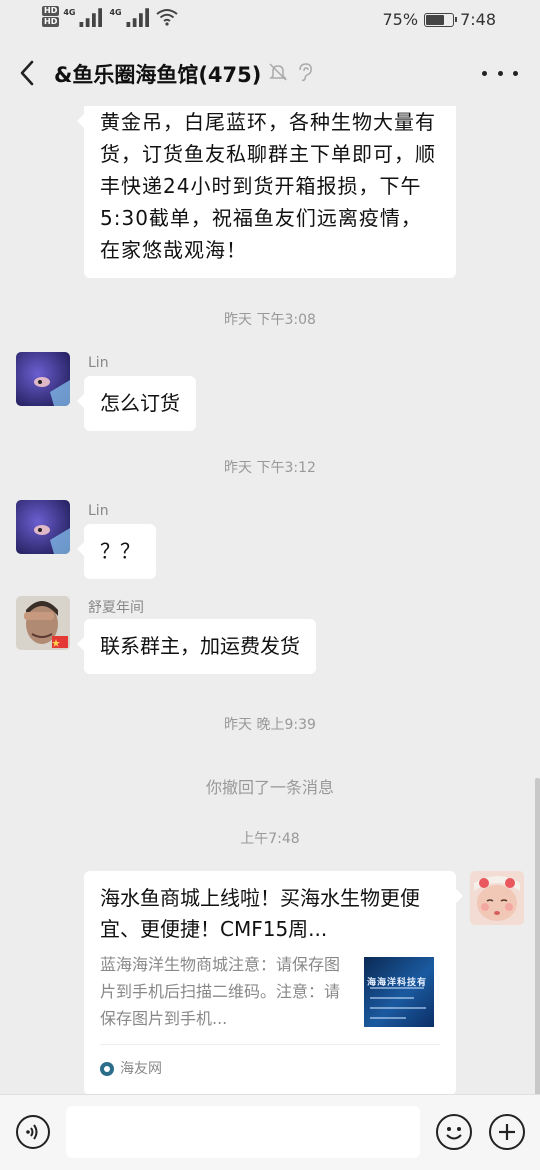  I want to click on emoji-button, so click(454, 1132).